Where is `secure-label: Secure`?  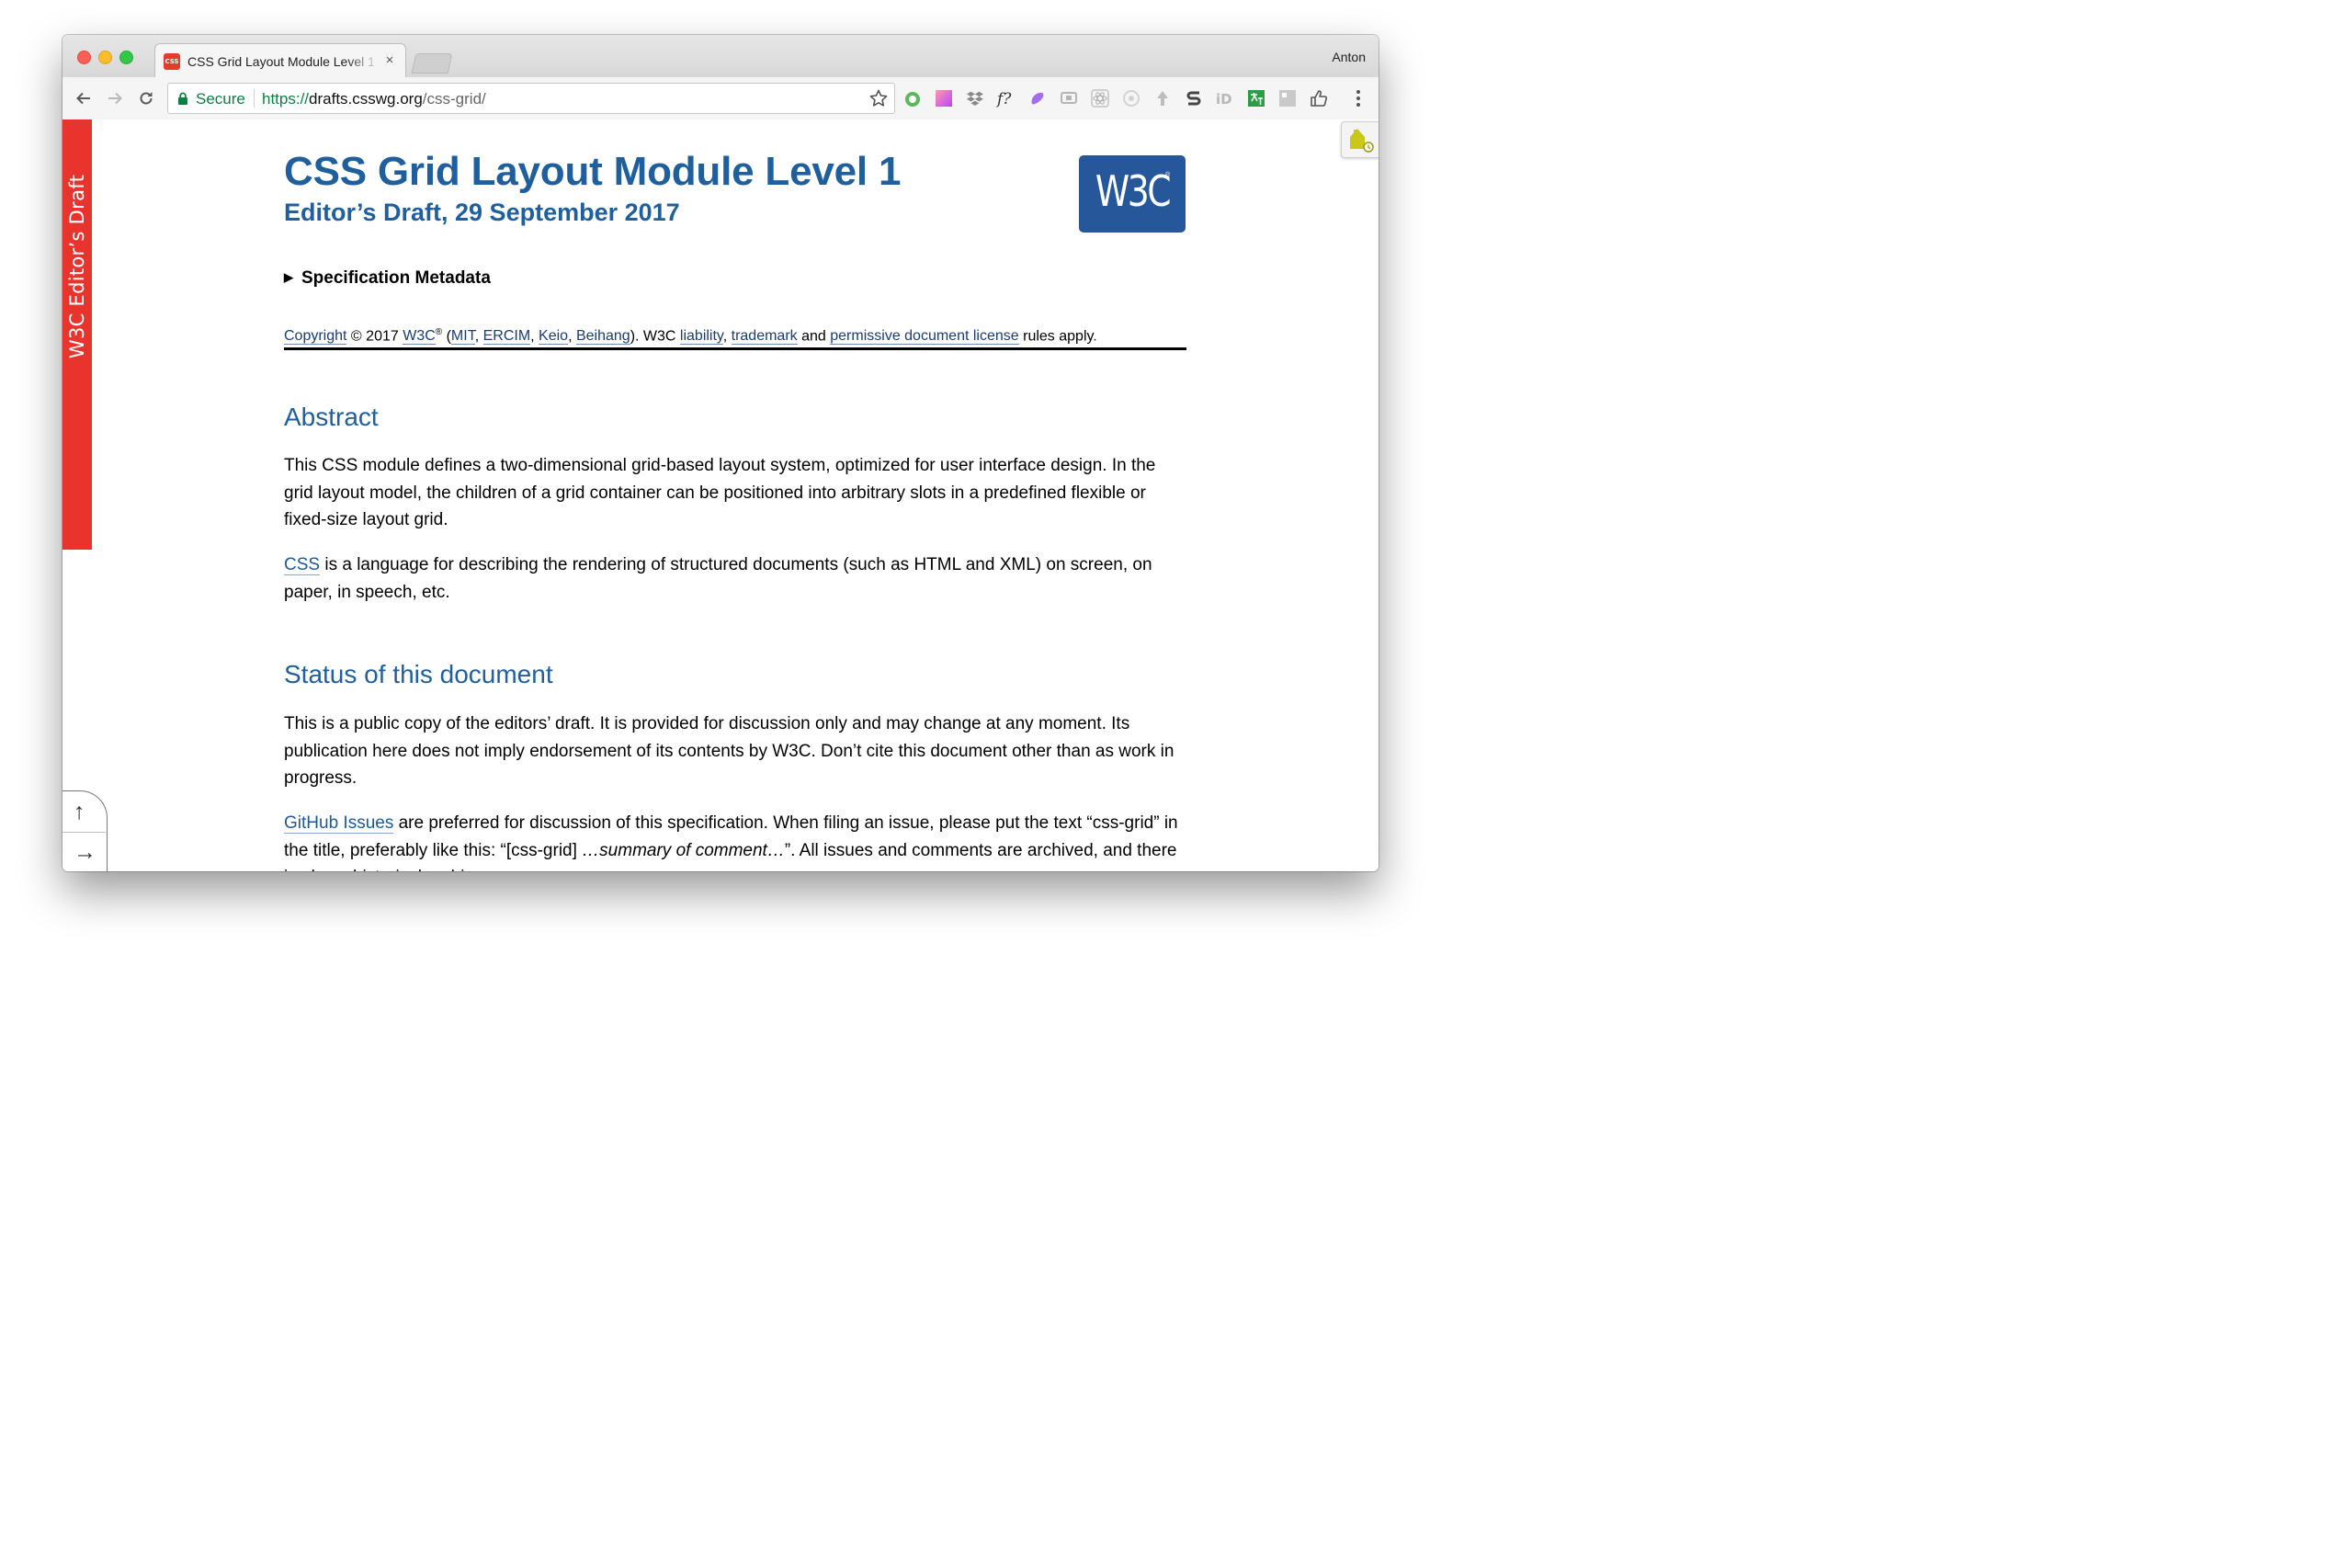 secure-label: Secure is located at coordinates (220, 99).